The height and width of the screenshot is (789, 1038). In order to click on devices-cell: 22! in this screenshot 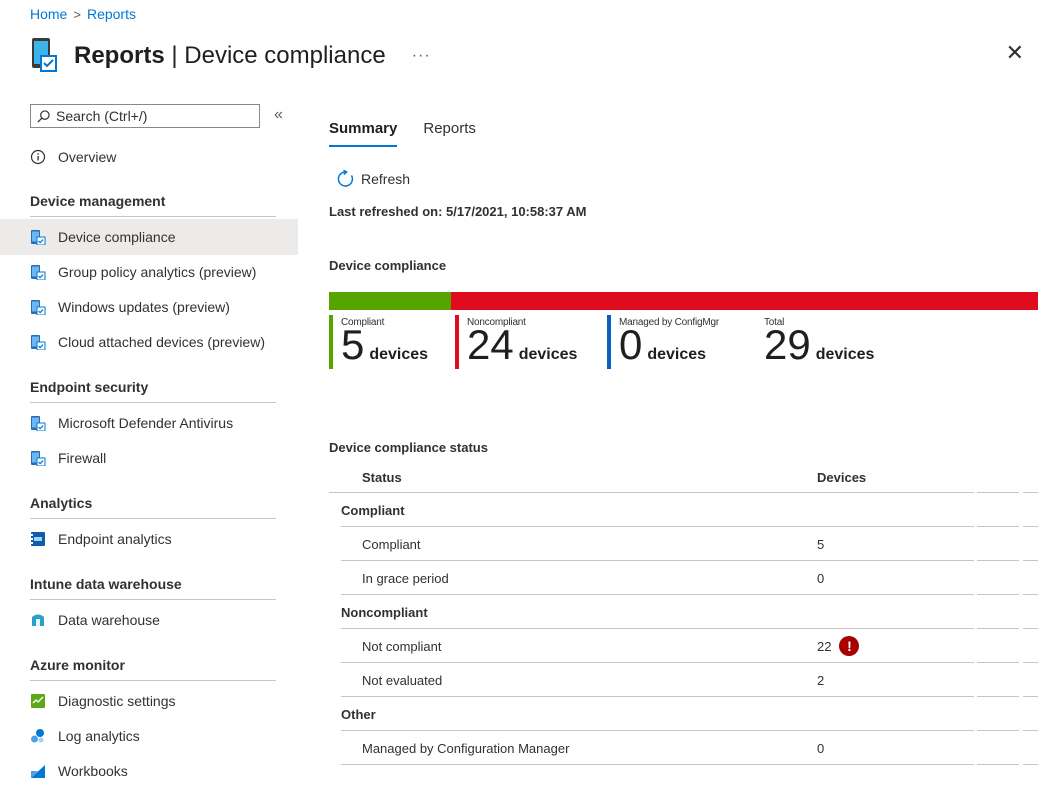, I will do `click(838, 646)`.